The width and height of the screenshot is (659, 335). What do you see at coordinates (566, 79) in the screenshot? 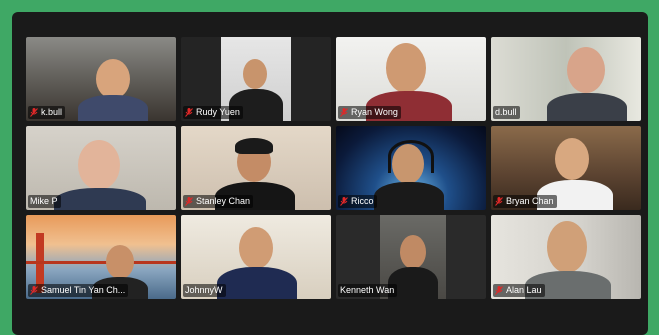
I see `video-tile-d-bull: d.bull` at bounding box center [566, 79].